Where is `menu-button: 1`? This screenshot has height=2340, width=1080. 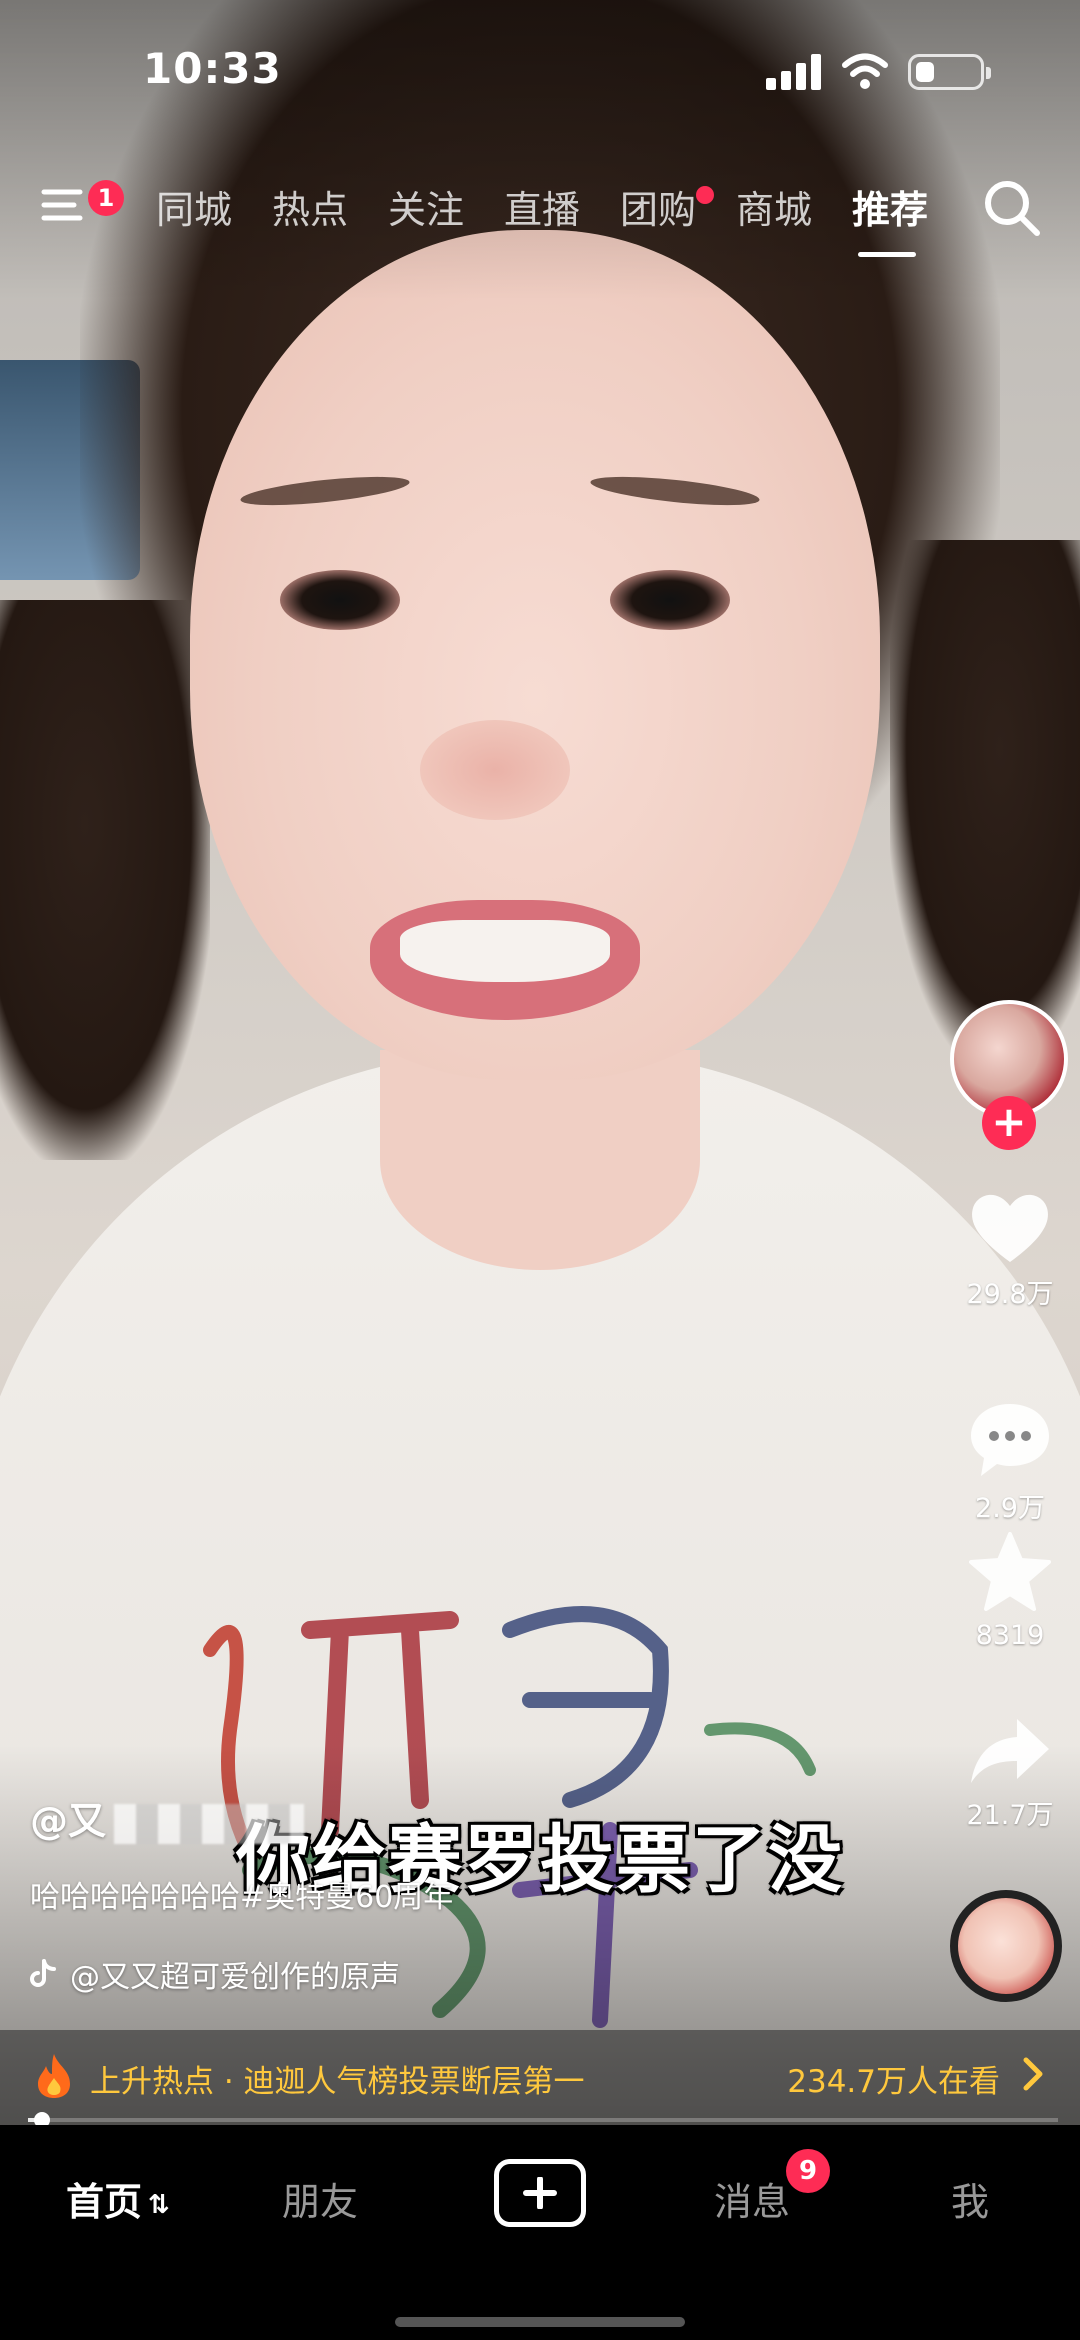 menu-button: 1 is located at coordinates (82, 211).